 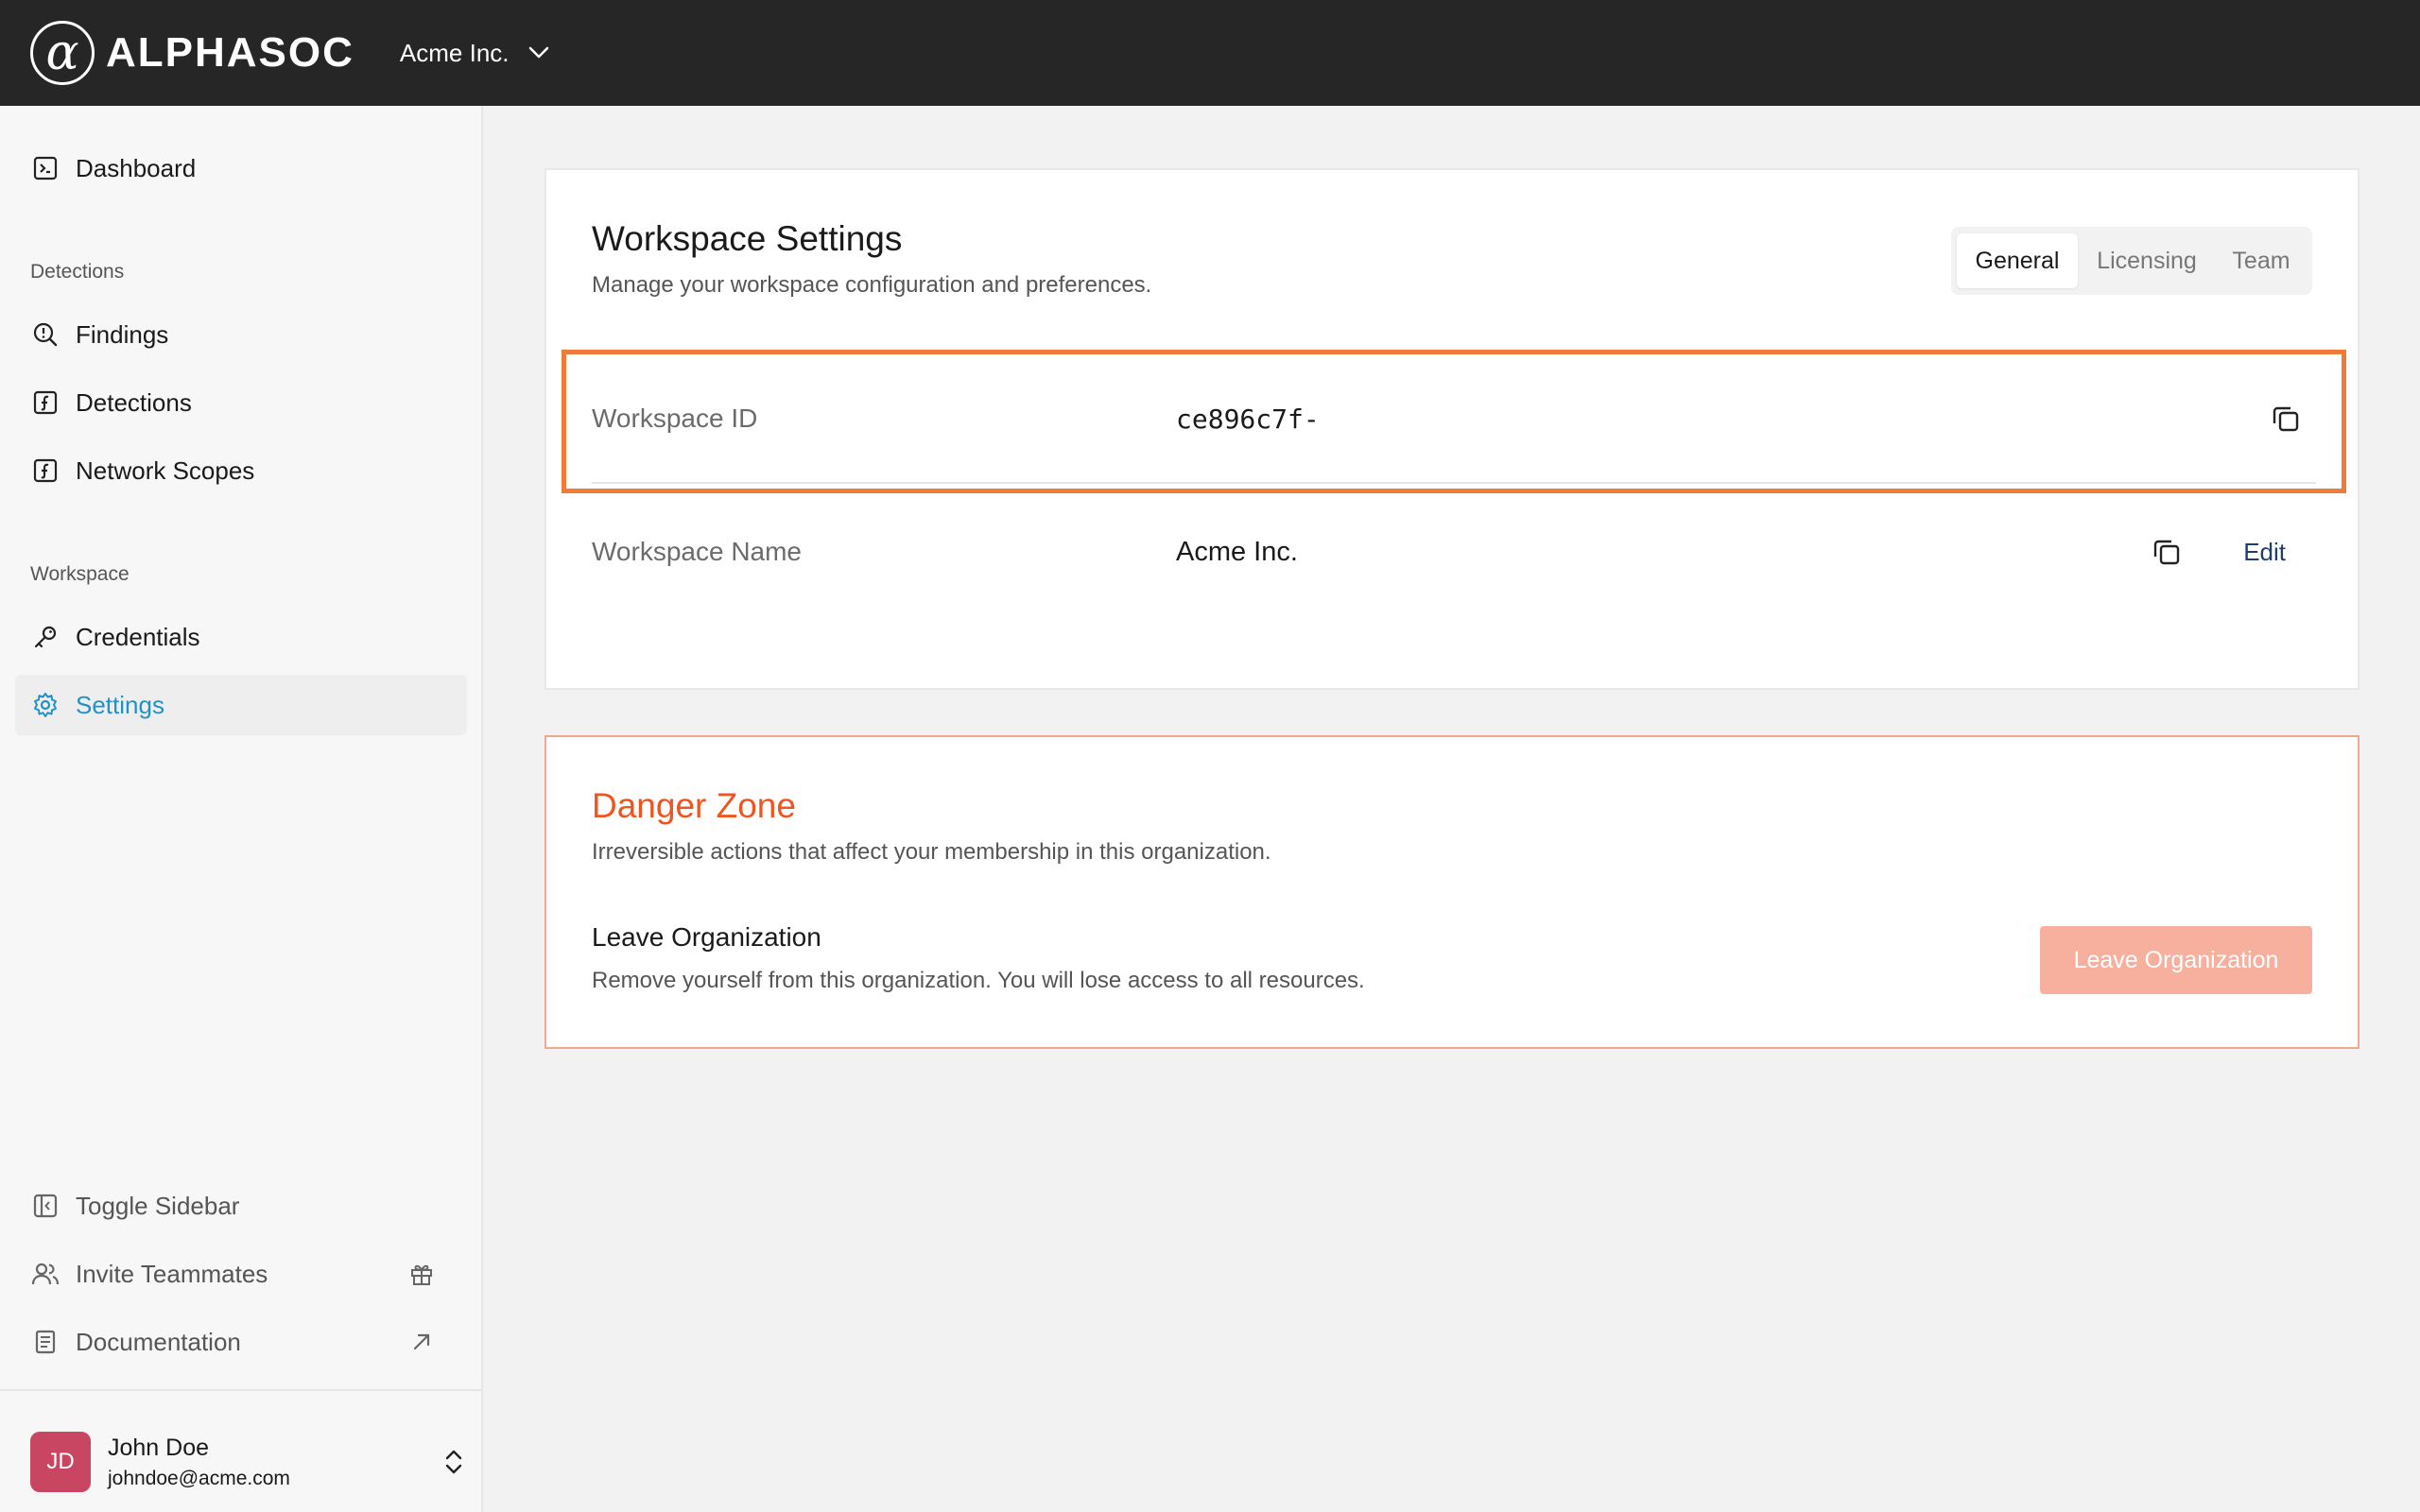 I want to click on sidebar-item-invite-teammates: Invite Teammates, so click(x=241, y=1274).